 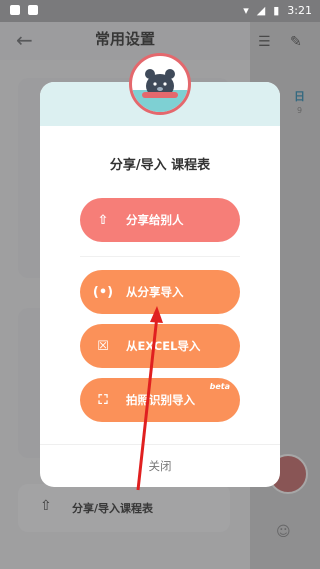 What do you see at coordinates (147, 403) in the screenshot?
I see `annotation-arrow-line` at bounding box center [147, 403].